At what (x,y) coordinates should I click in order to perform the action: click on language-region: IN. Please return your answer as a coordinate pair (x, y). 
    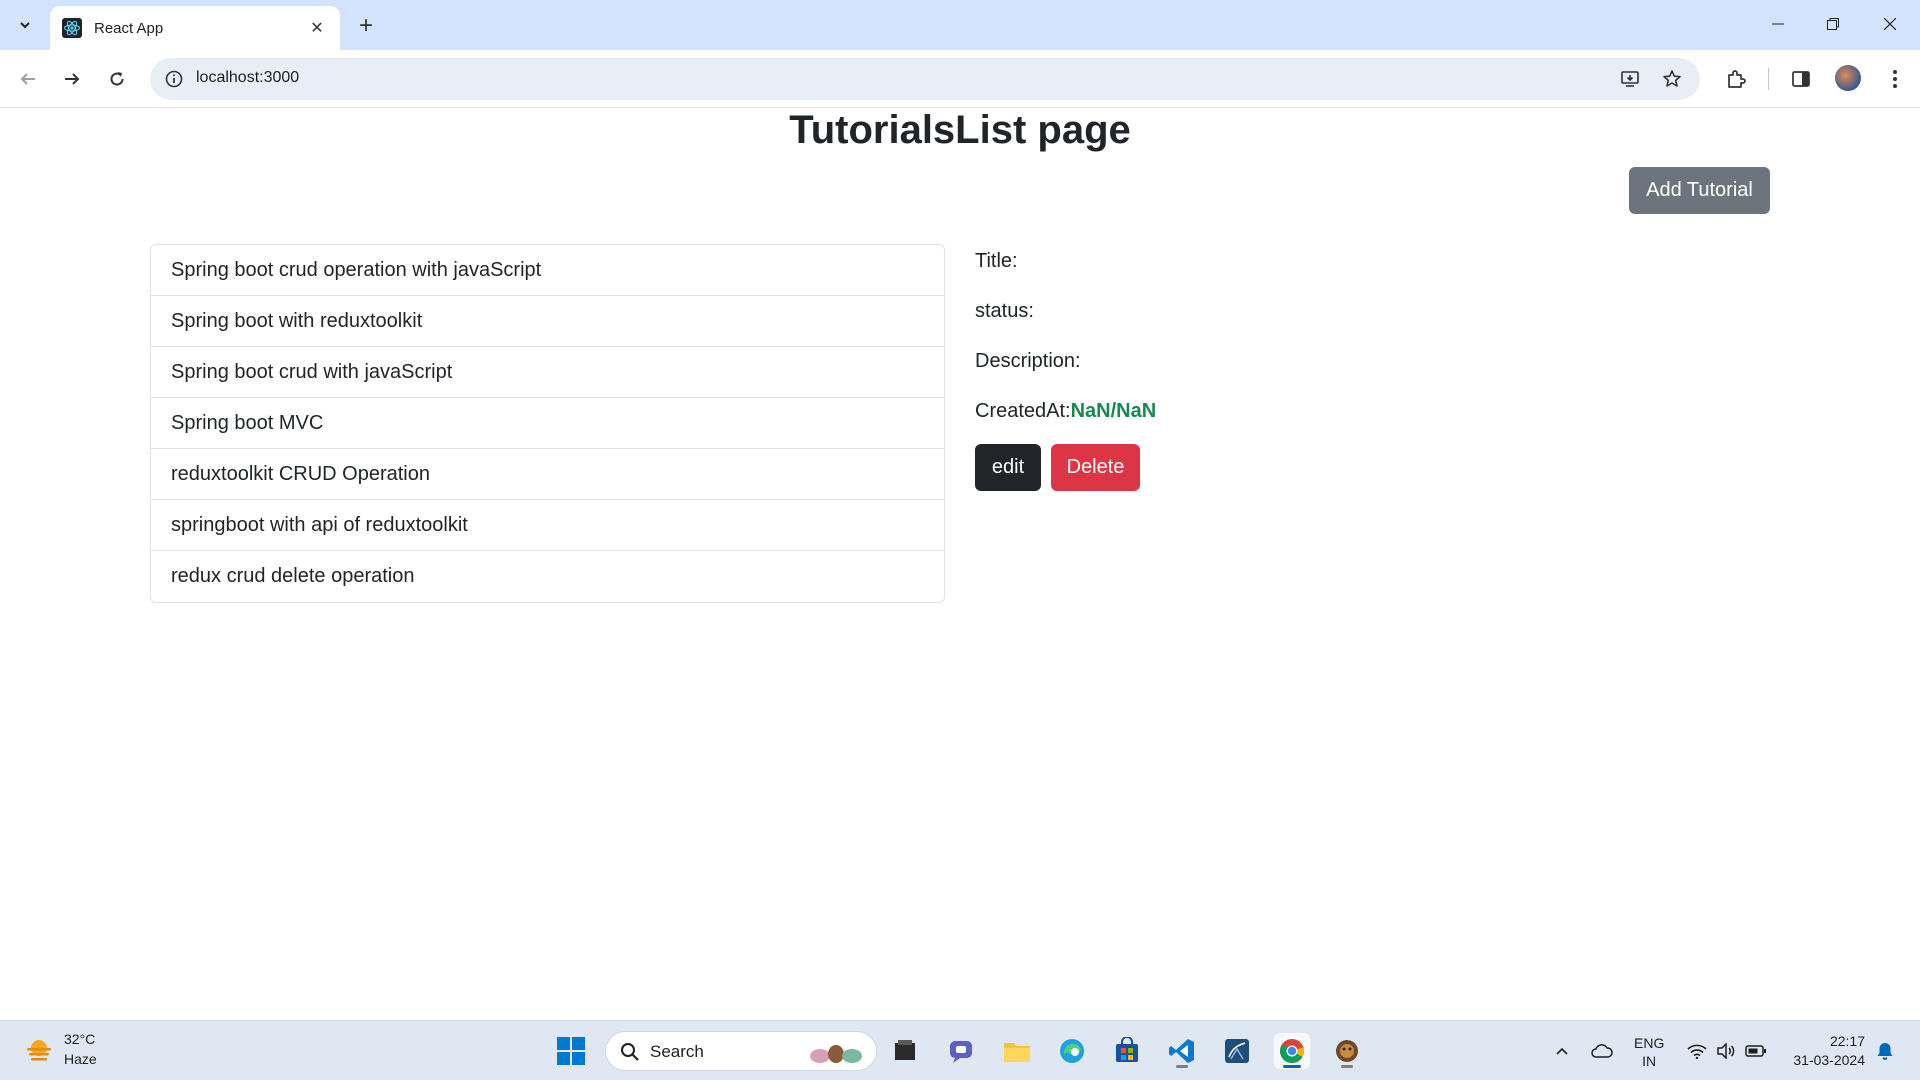
    Looking at the image, I should click on (1649, 1061).